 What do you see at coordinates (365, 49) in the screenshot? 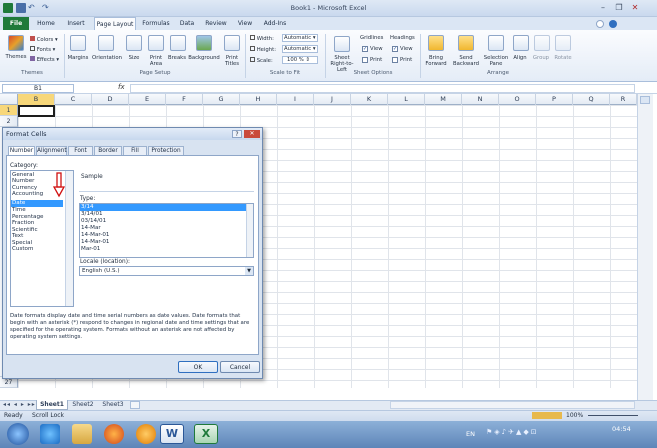
I see `gridlines-view-checkbox: ✓` at bounding box center [365, 49].